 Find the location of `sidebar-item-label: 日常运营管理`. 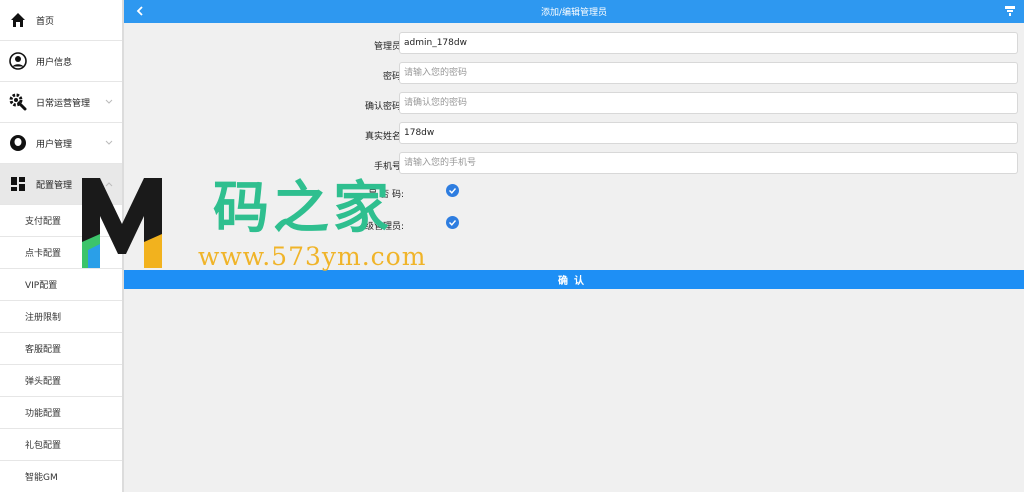

sidebar-item-label: 日常运营管理 is located at coordinates (63, 103).